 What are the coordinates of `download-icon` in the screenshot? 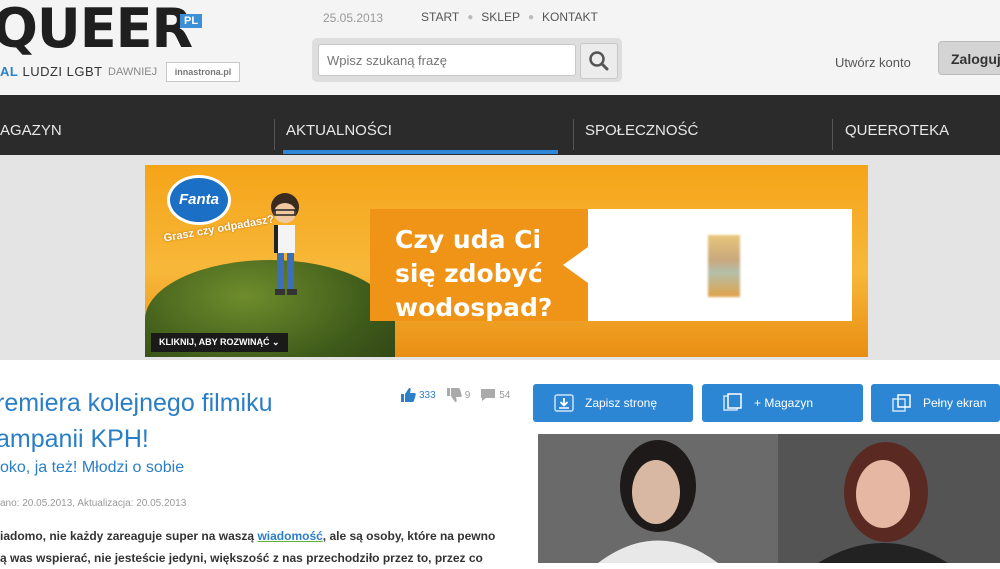 It's located at (564, 403).